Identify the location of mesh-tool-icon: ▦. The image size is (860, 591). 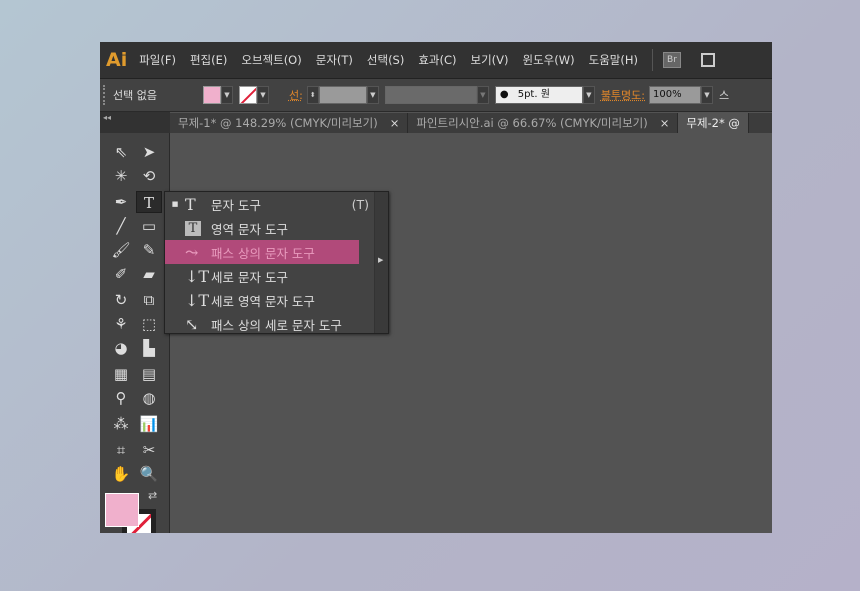
(121, 374).